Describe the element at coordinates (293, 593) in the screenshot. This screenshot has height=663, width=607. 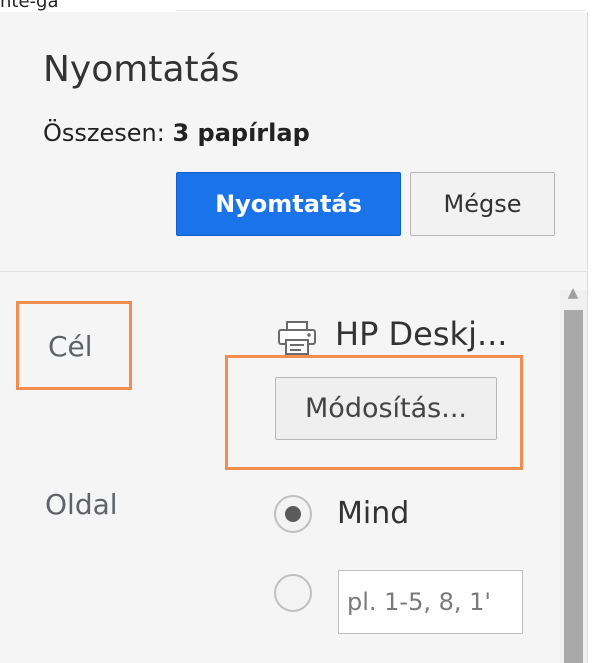
I see `pages-custom-radio` at that location.